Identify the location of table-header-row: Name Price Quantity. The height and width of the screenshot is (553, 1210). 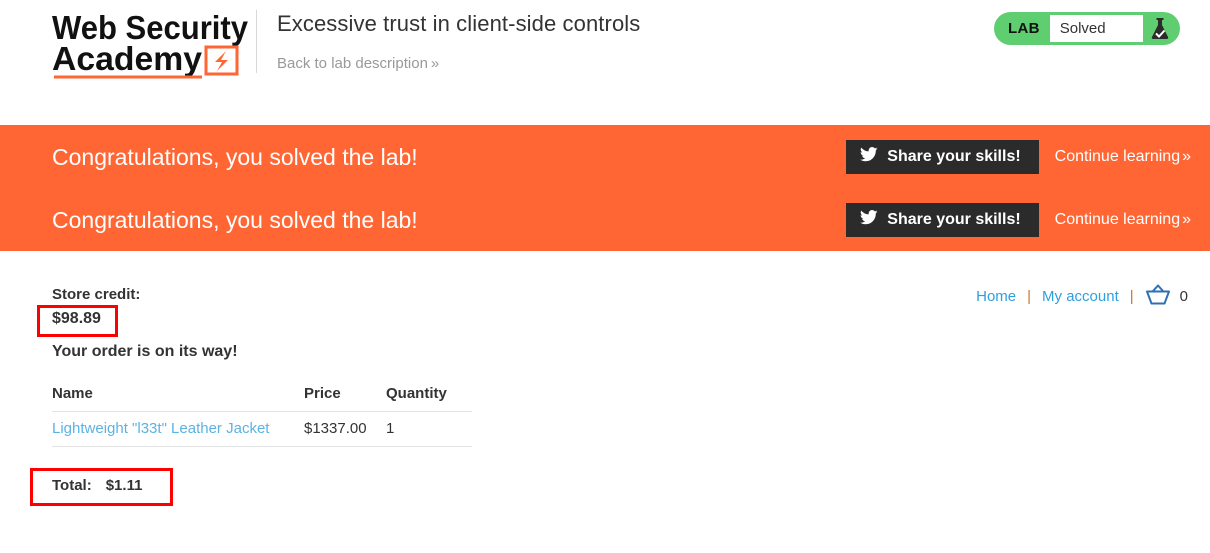
(262, 398).